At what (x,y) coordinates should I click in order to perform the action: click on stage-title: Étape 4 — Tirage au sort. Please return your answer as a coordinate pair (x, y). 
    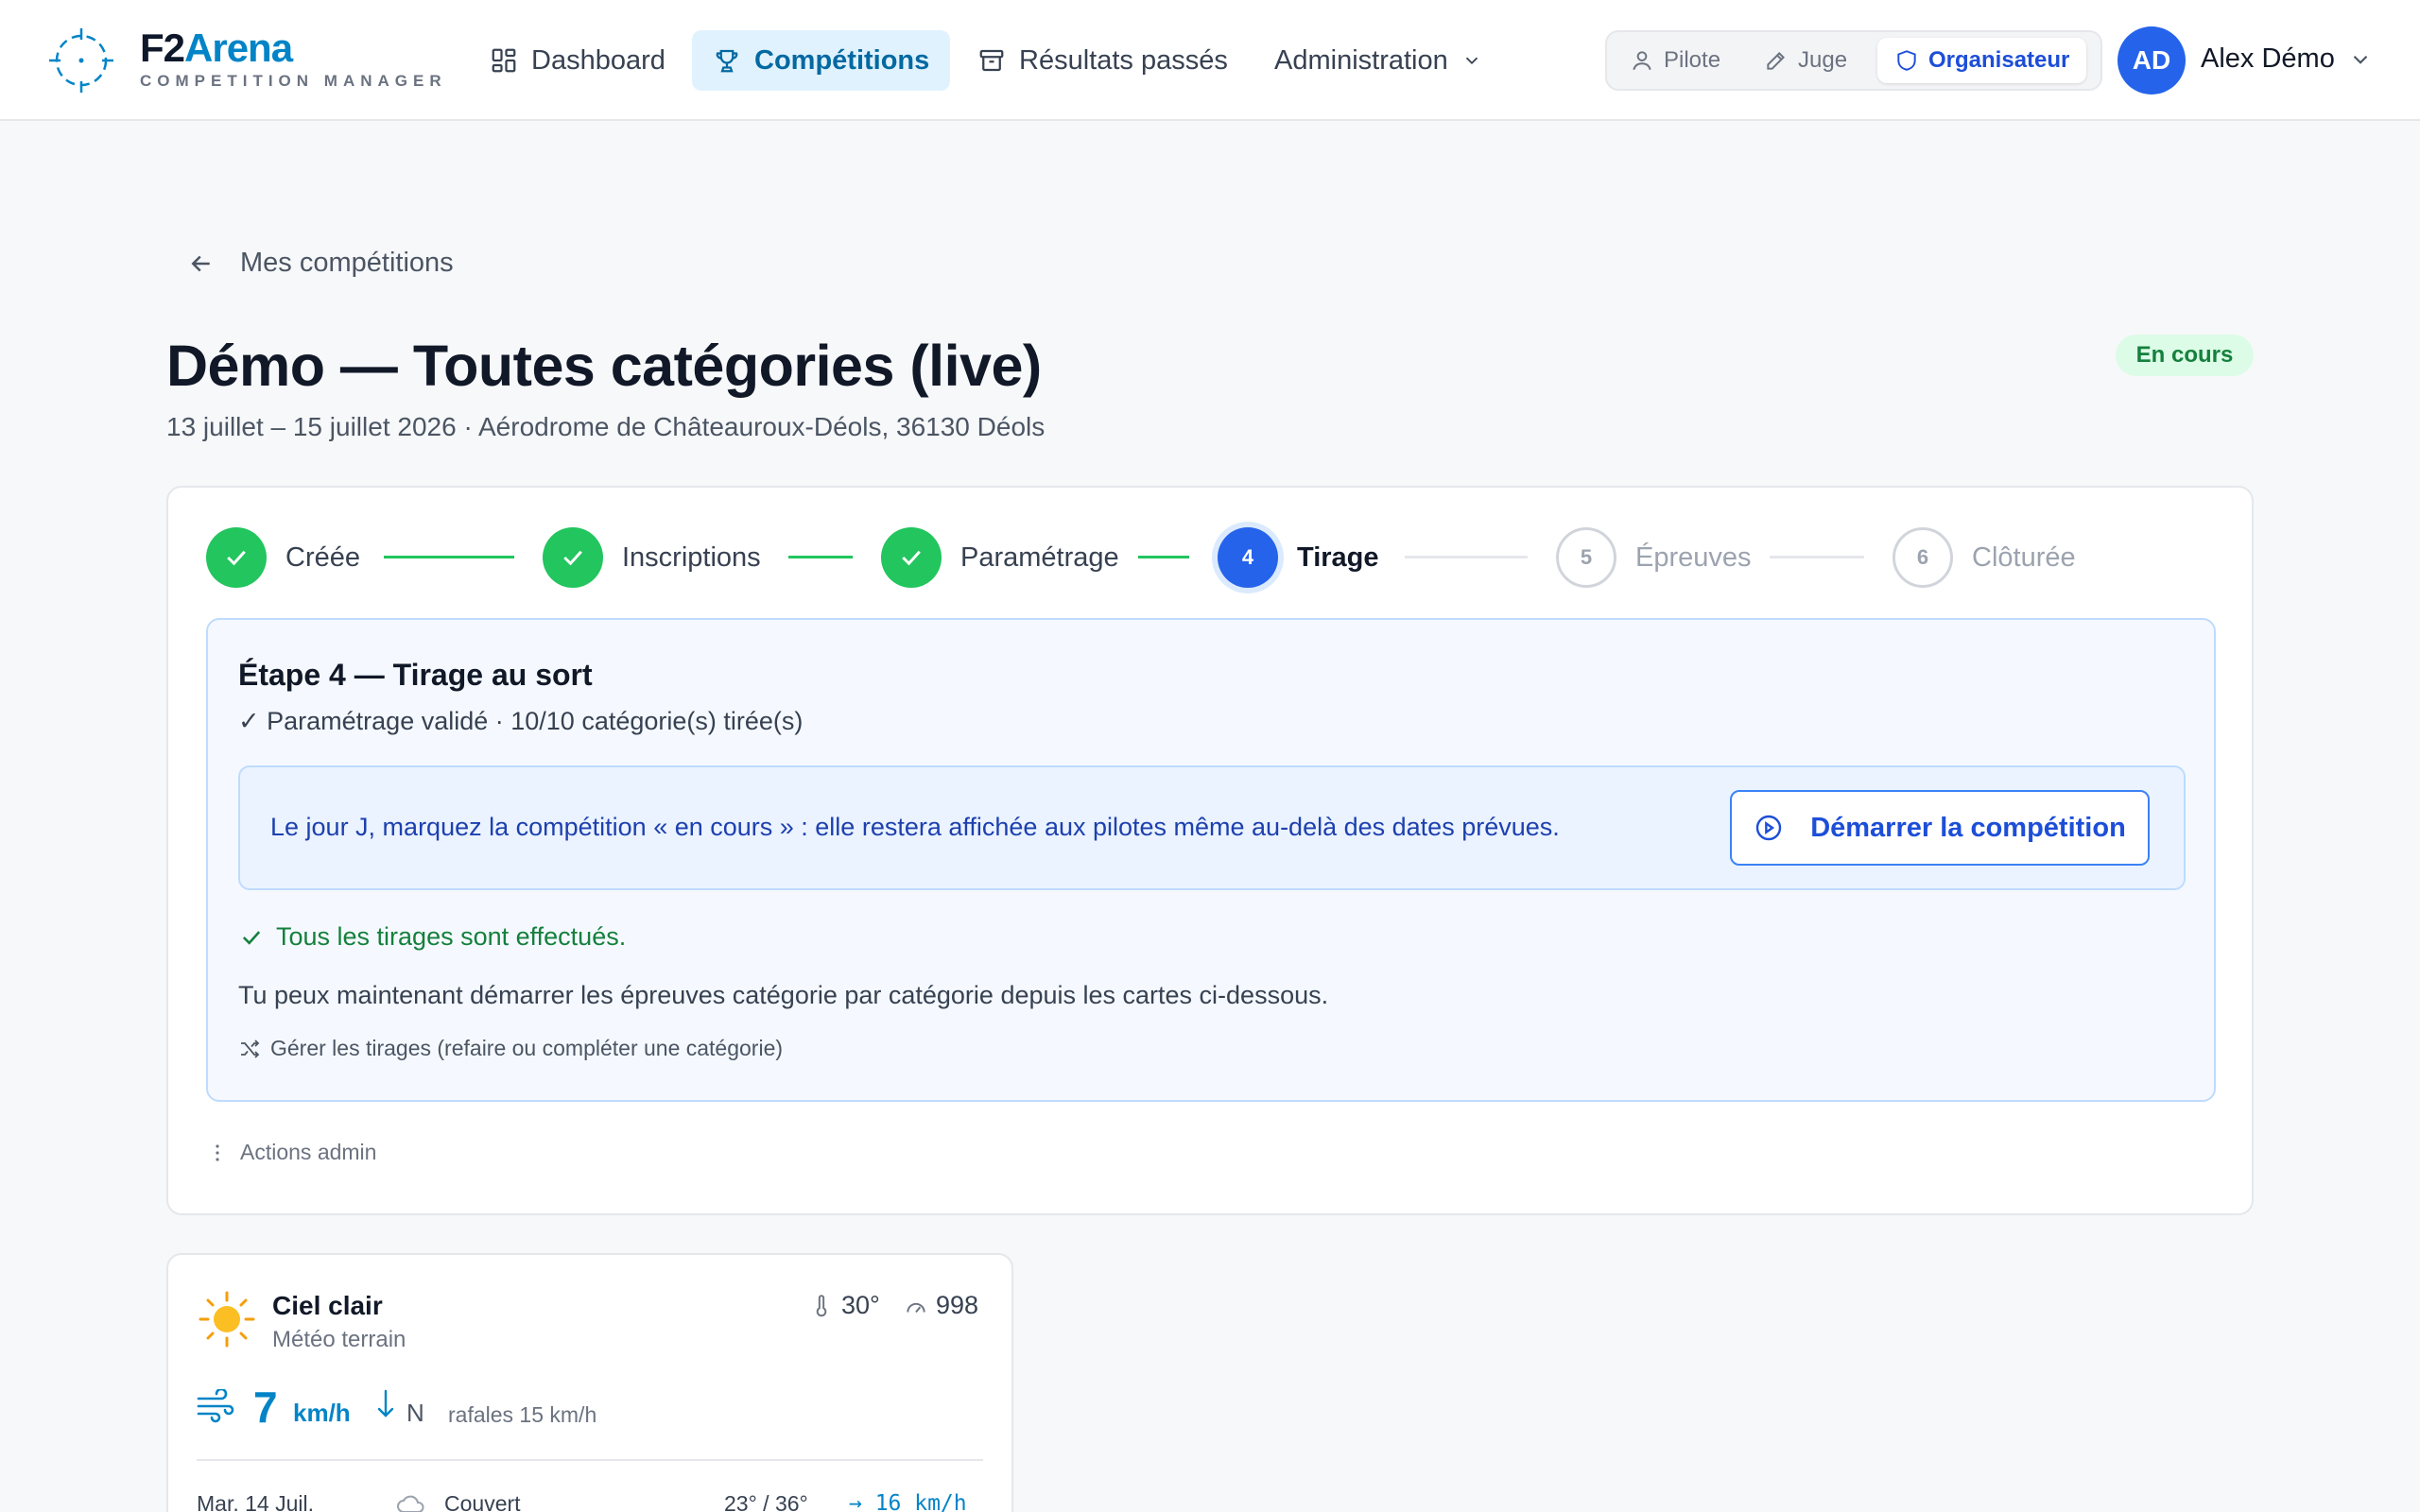
    Looking at the image, I should click on (415, 675).